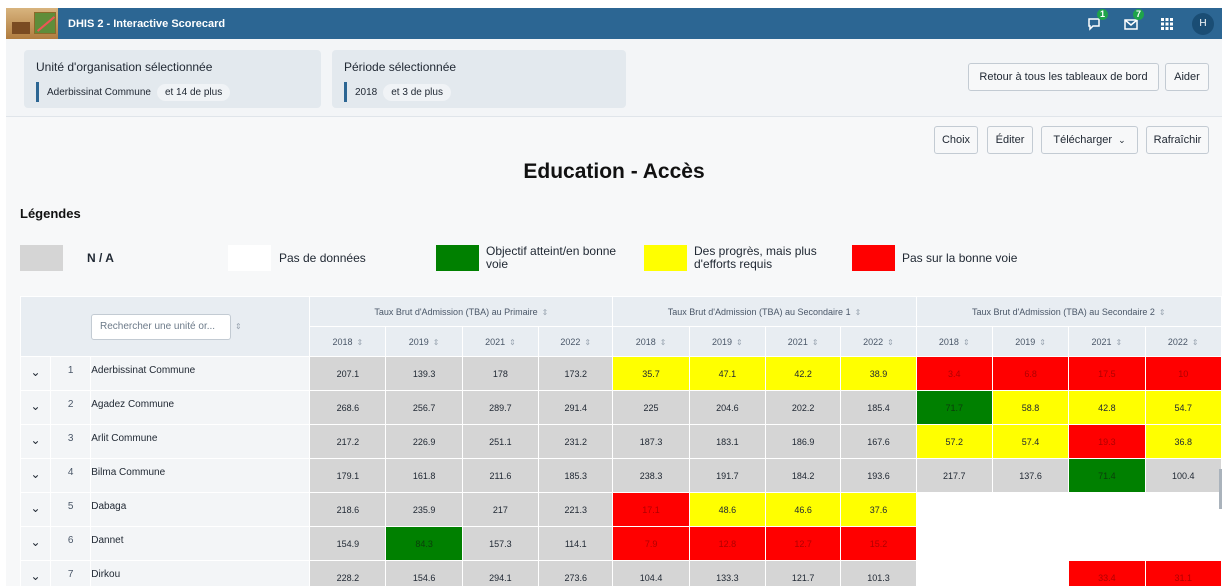  Describe the element at coordinates (651, 475) in the screenshot. I see `value-cell: 238.3` at that location.